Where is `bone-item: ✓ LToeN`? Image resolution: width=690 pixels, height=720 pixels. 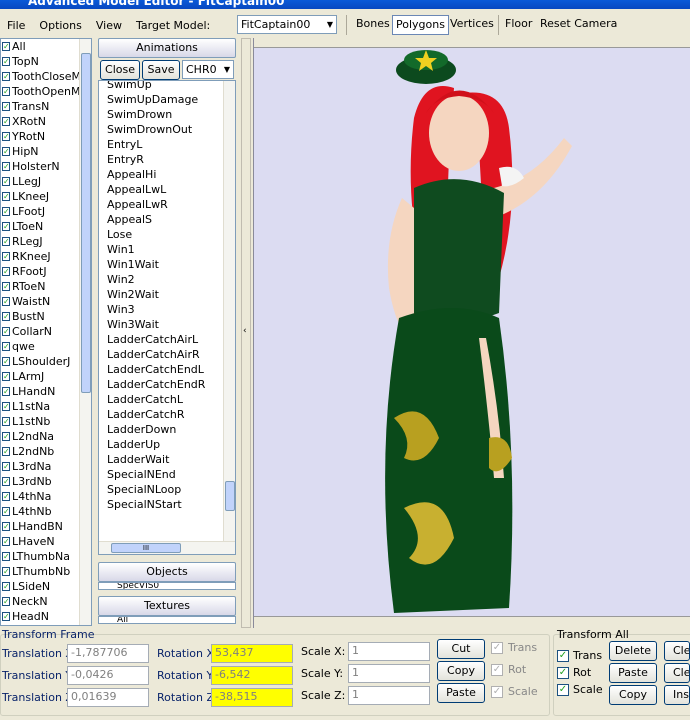
bone-item: ✓ LToeN is located at coordinates (46, 226).